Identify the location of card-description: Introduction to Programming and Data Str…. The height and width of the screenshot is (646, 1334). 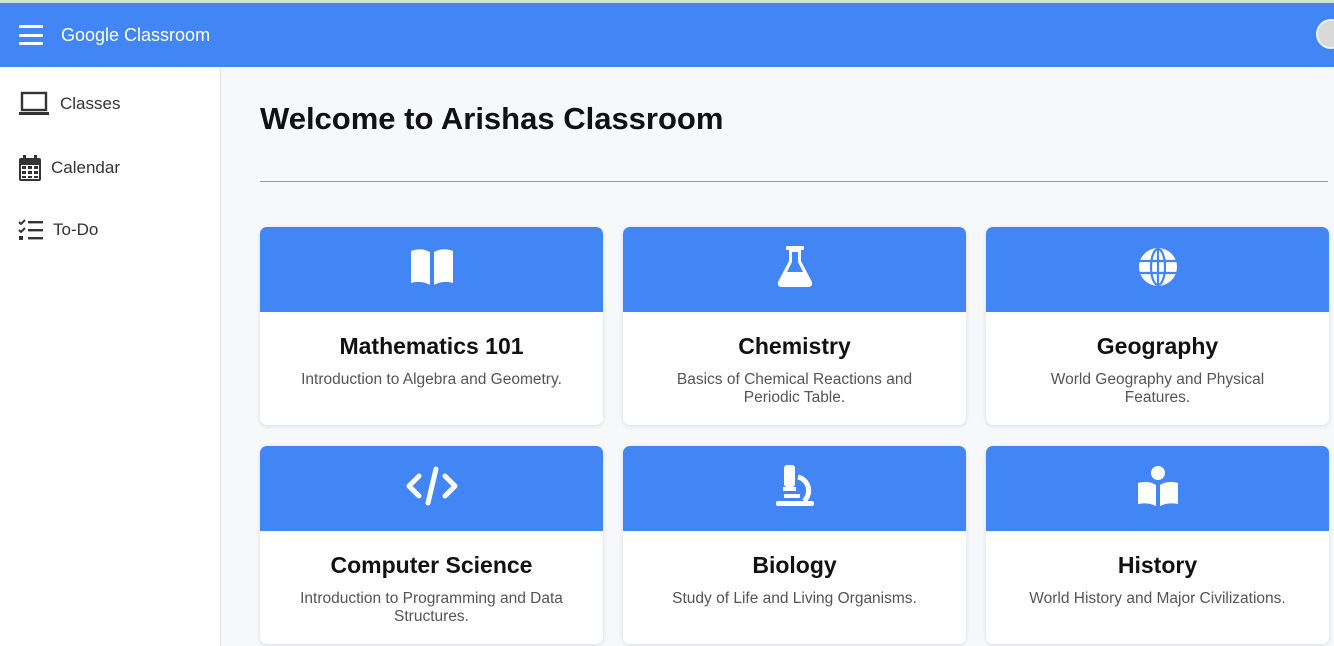
(431, 607).